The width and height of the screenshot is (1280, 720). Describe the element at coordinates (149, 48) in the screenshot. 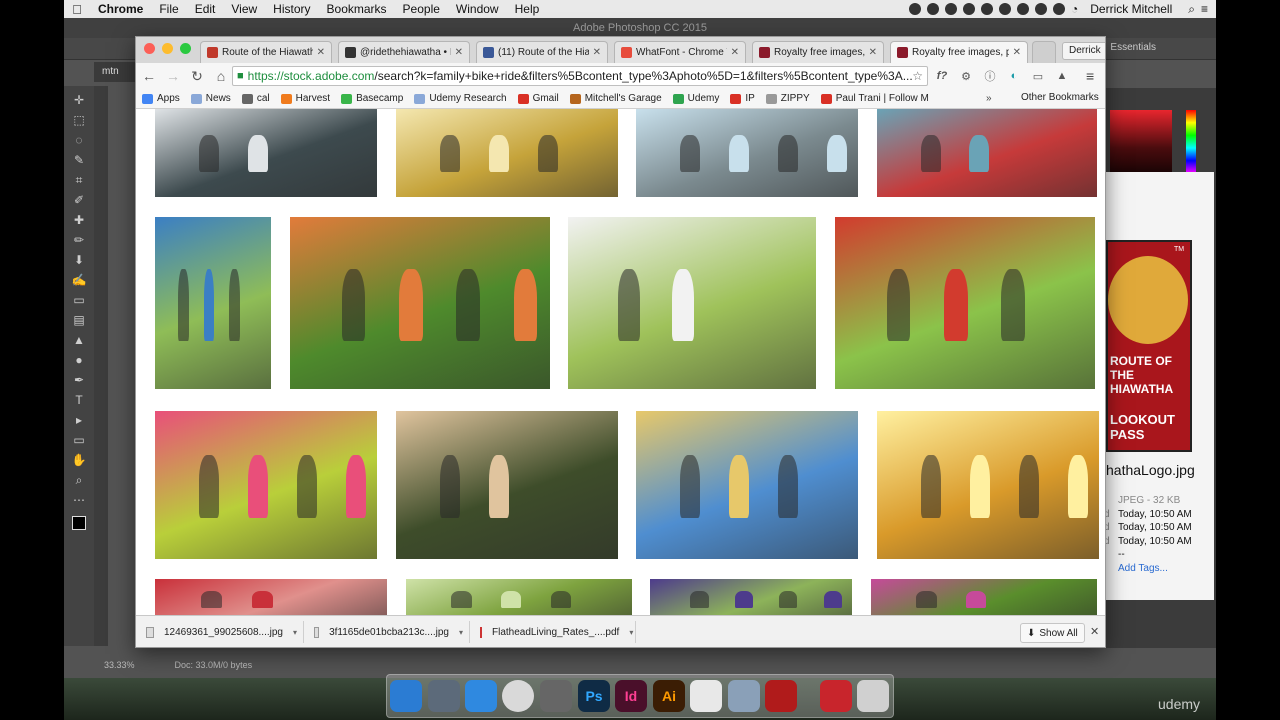

I see `close-window-button` at that location.